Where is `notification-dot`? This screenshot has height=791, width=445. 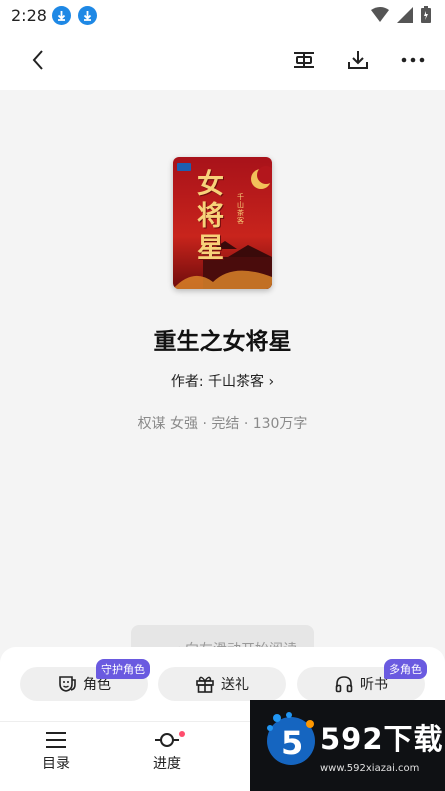
notification-dot is located at coordinates (182, 734).